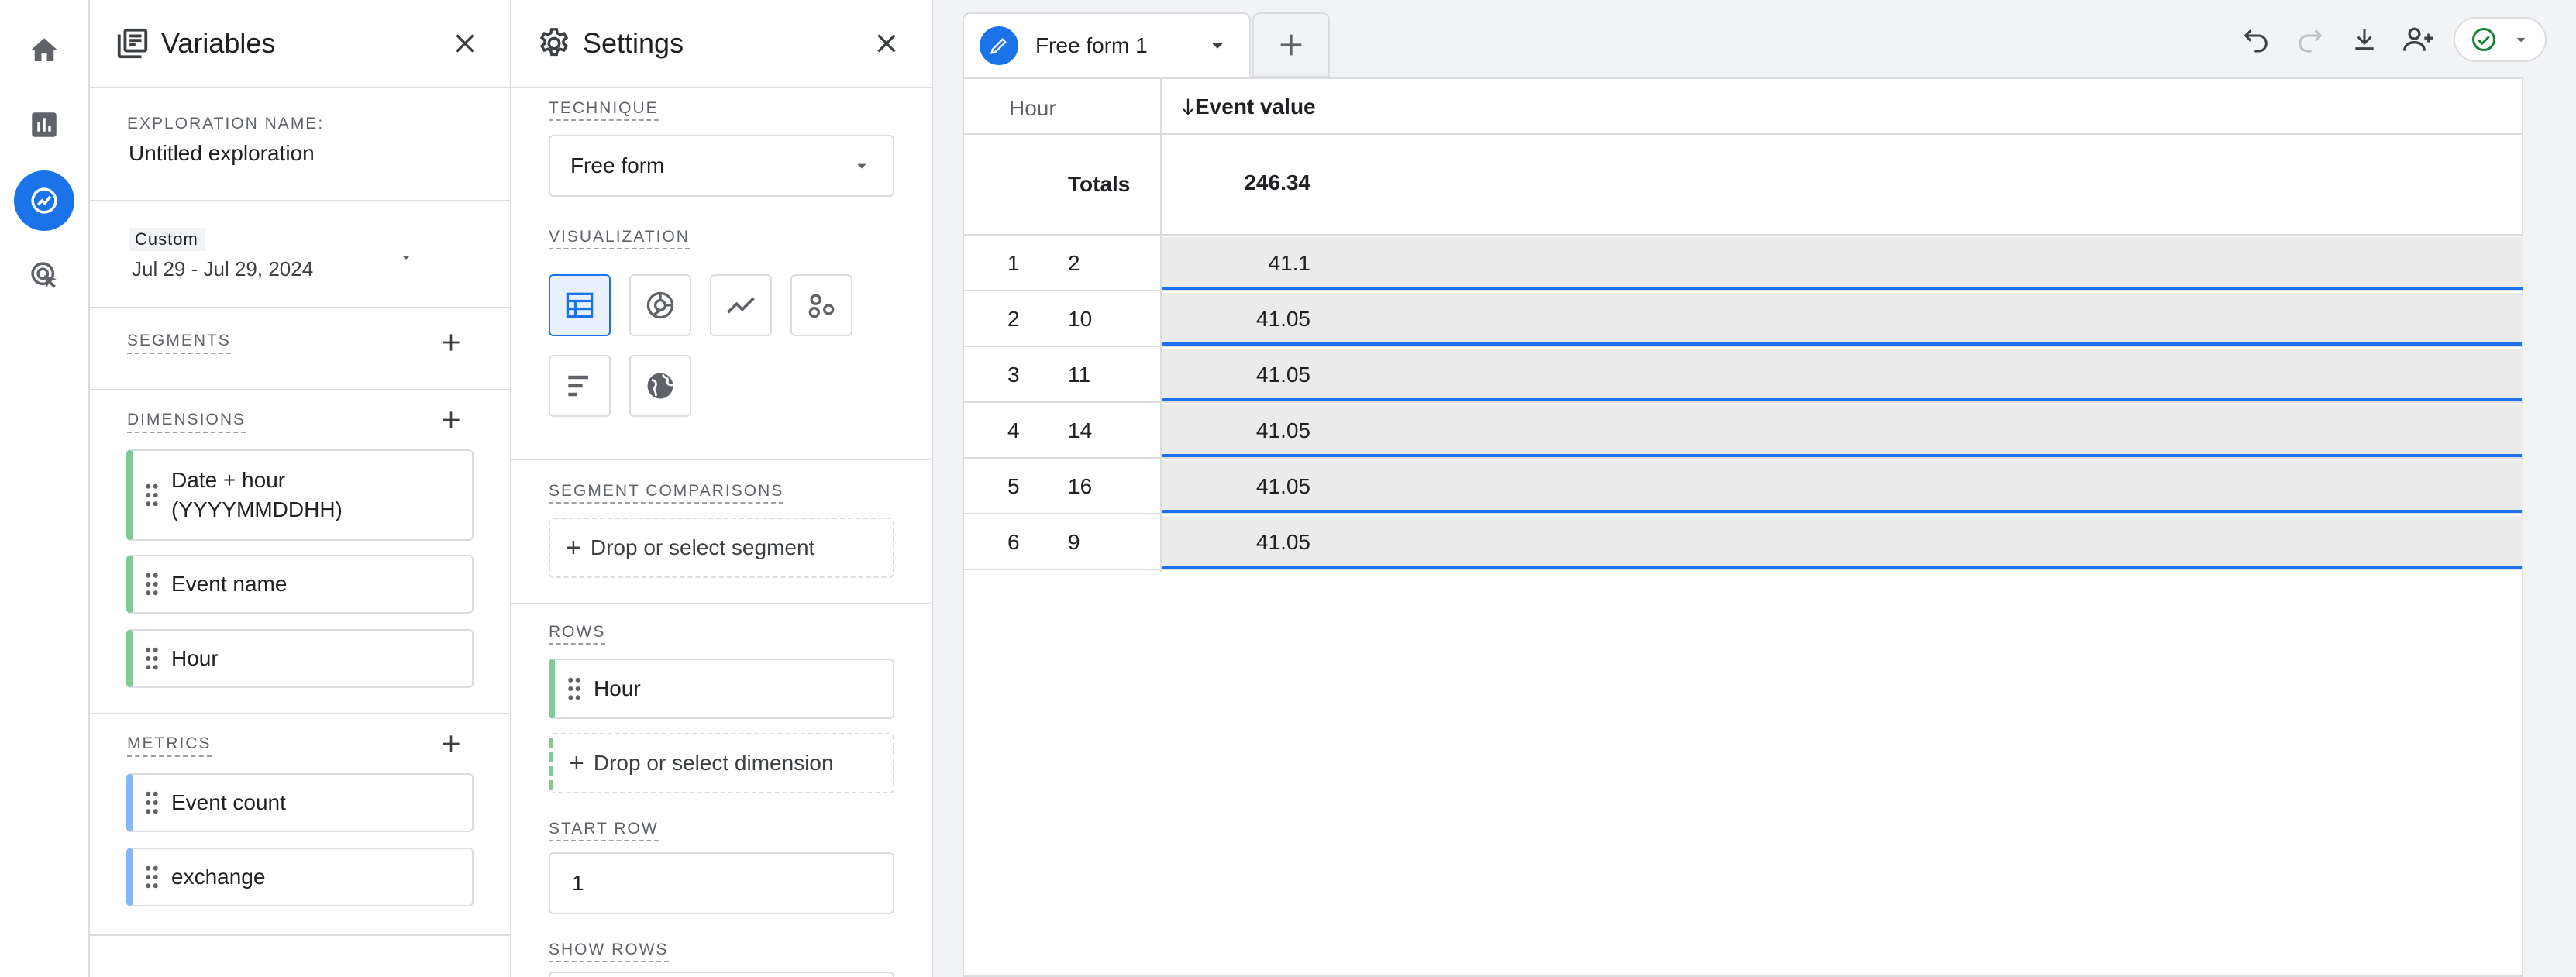 The image size is (2576, 977). I want to click on viz-line-button, so click(741, 305).